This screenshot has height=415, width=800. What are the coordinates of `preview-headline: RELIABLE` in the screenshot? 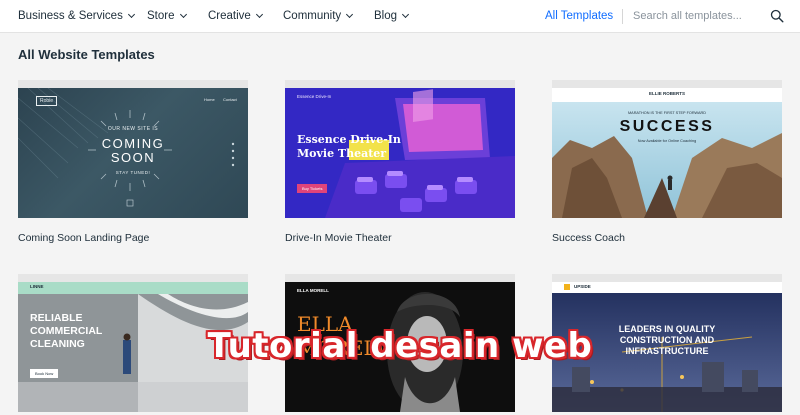 It's located at (56, 318).